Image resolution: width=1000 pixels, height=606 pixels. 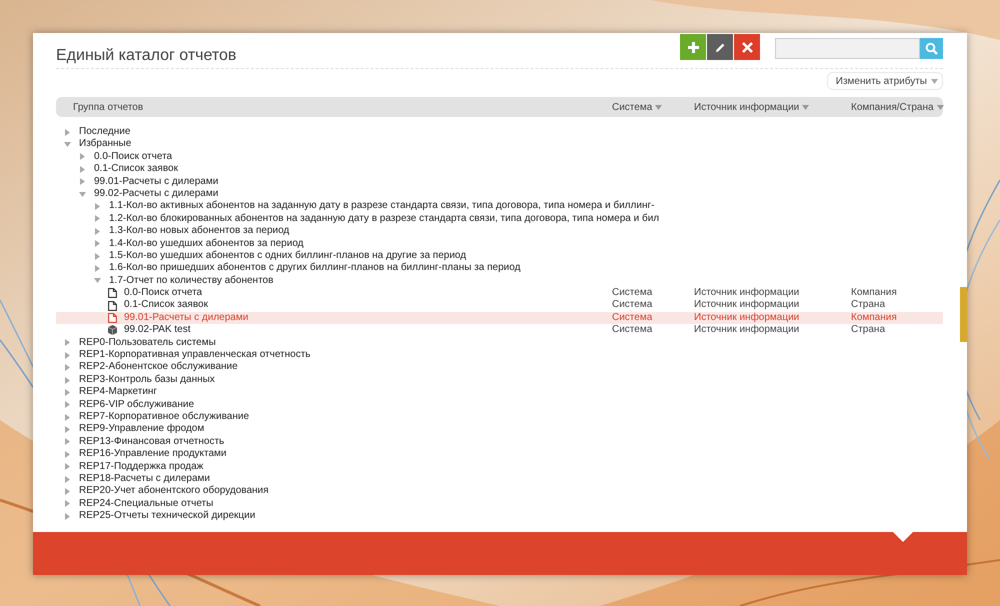 What do you see at coordinates (199, 231) in the screenshot?
I see `tree-item: 1.3-Кол-во новых абонентов за период` at bounding box center [199, 231].